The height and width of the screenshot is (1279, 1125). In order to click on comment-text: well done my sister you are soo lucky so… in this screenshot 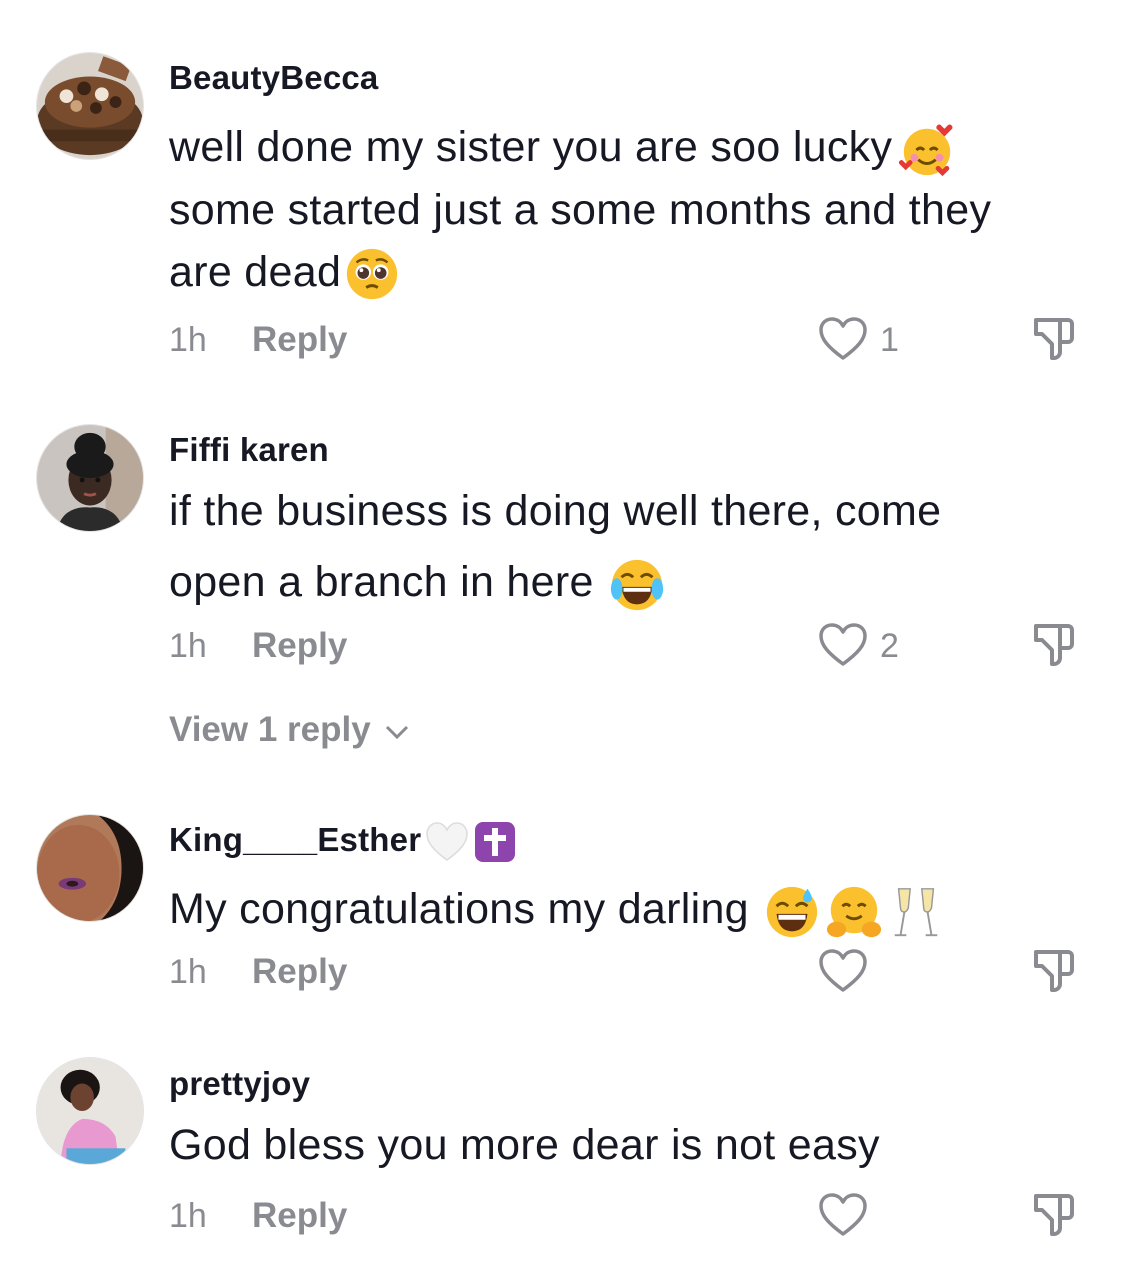, I will do `click(619, 209)`.